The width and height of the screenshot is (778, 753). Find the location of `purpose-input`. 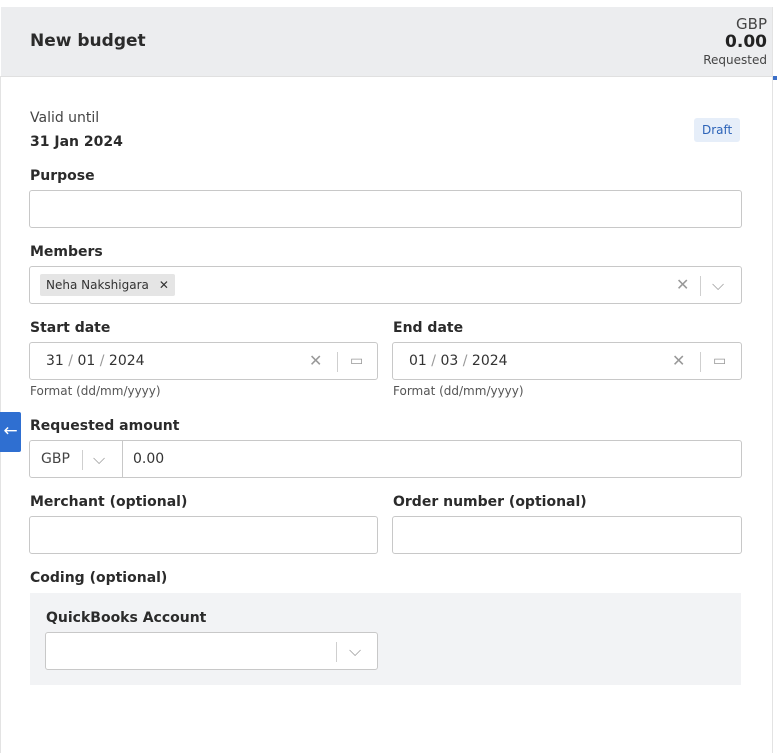

purpose-input is located at coordinates (385, 209).